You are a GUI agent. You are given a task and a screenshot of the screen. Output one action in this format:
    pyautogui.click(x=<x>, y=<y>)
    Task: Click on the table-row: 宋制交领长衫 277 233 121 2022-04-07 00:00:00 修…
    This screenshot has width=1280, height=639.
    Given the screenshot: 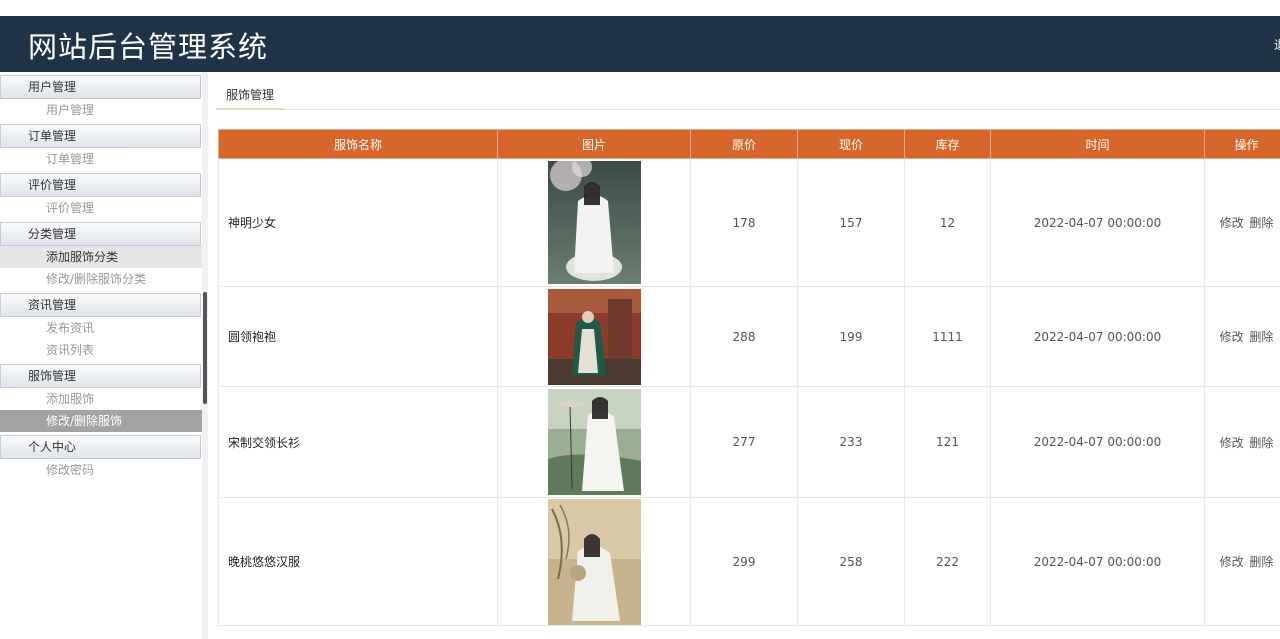 What is the action you would take?
    pyautogui.click(x=749, y=442)
    